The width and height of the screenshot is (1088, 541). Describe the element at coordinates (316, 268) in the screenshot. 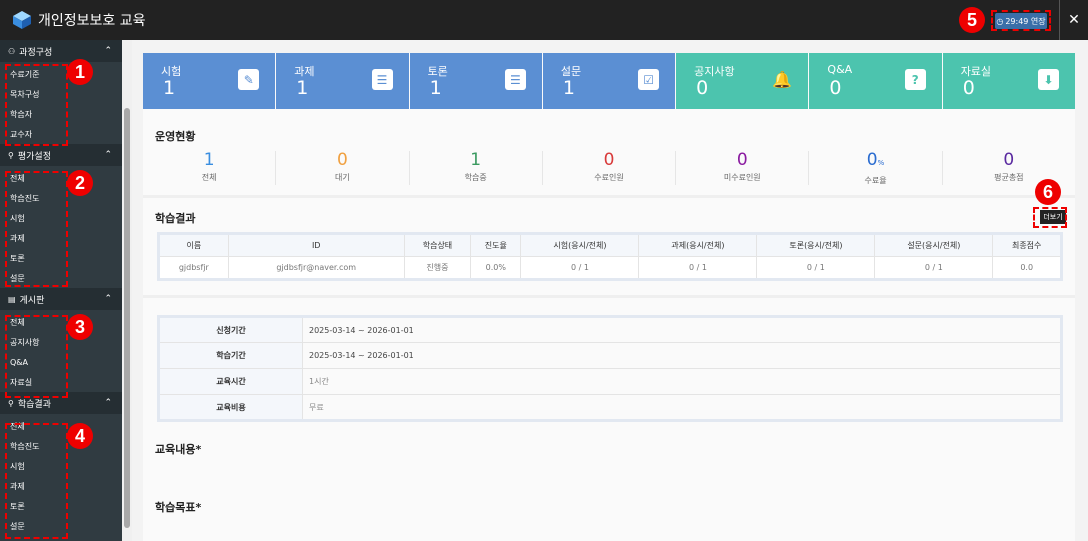

I see `table-cell: gjdbsfjr@naver.com` at that location.